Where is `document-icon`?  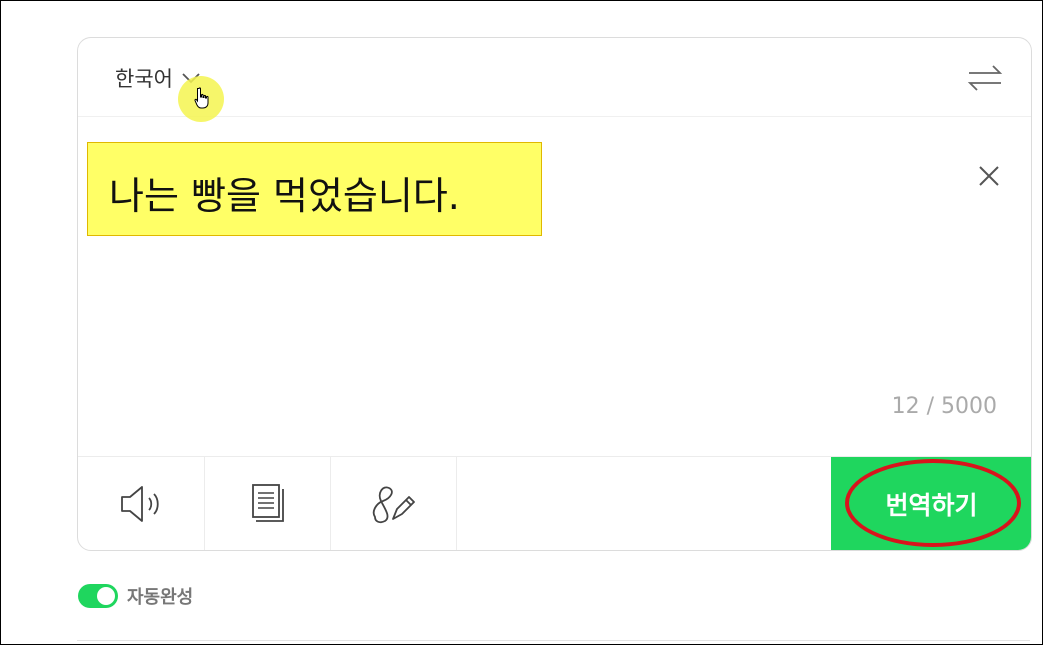 document-icon is located at coordinates (268, 503).